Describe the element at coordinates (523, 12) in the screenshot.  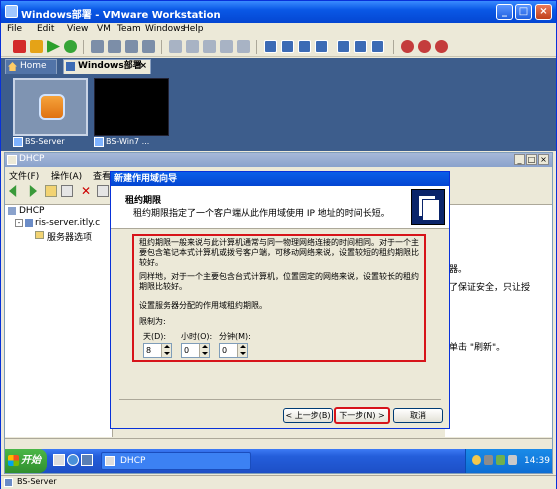
I see `maximize-button: □` at that location.